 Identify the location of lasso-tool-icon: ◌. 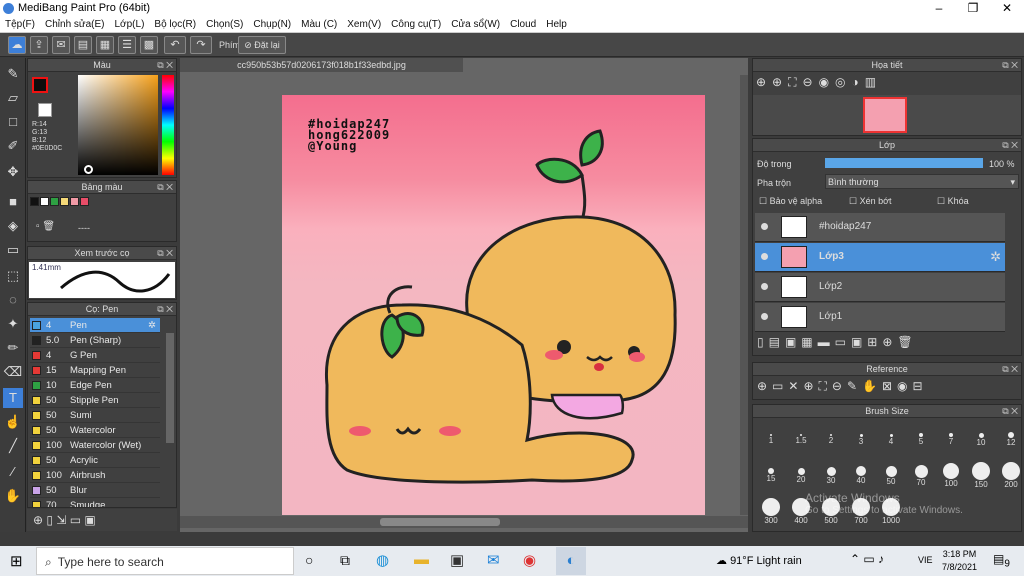
(13, 300).